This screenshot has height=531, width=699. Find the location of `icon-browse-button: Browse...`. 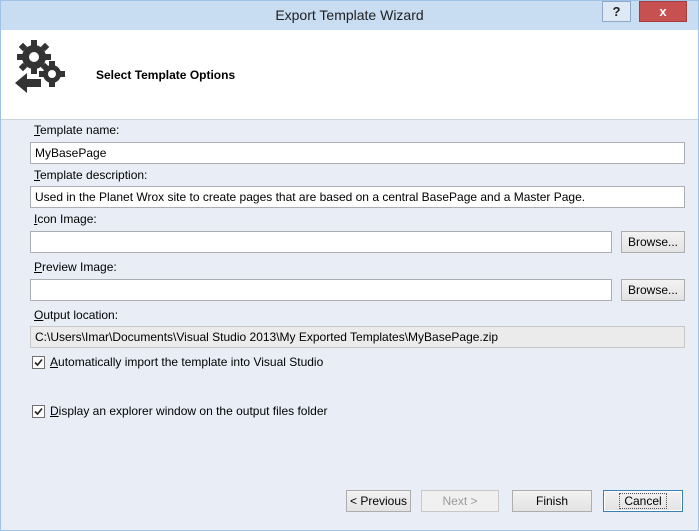

icon-browse-button: Browse... is located at coordinates (653, 242).